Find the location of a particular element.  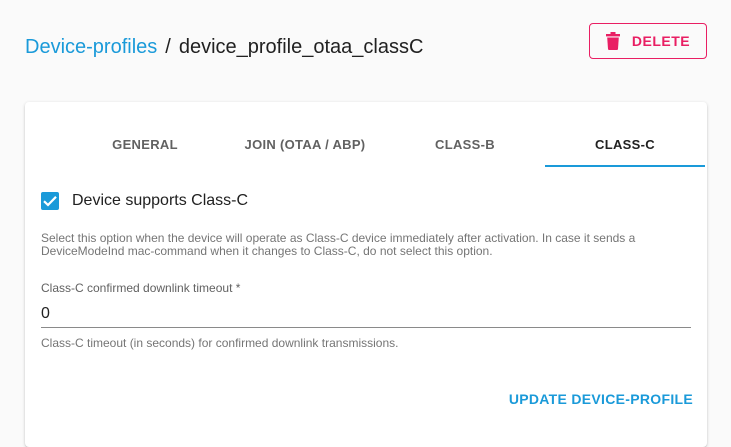

timeout-input is located at coordinates (366, 314).